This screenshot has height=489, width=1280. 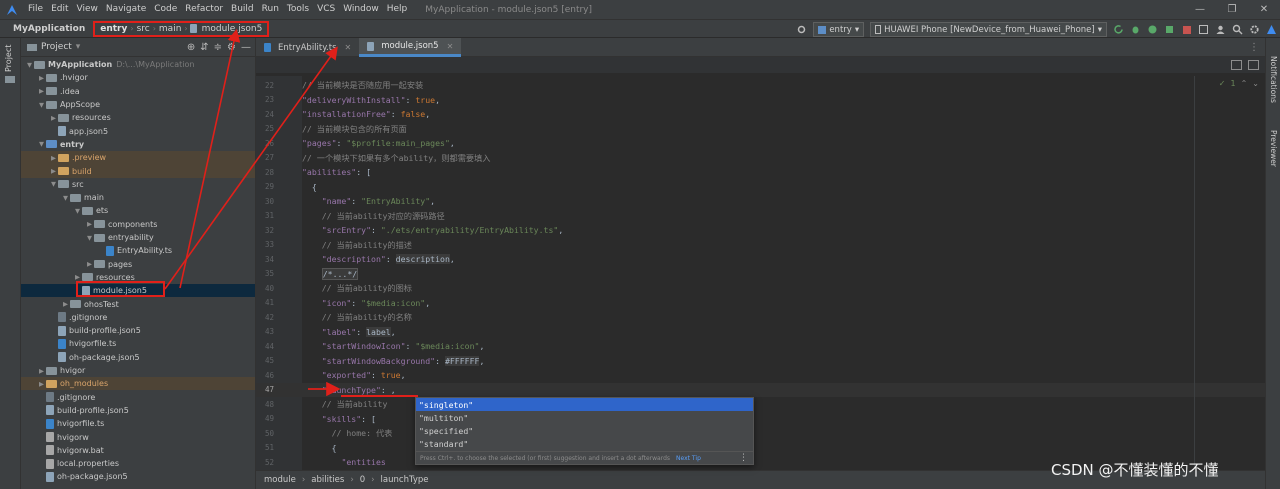 What do you see at coordinates (761, 448) in the screenshot?
I see `code-line: 51 {` at bounding box center [761, 448].